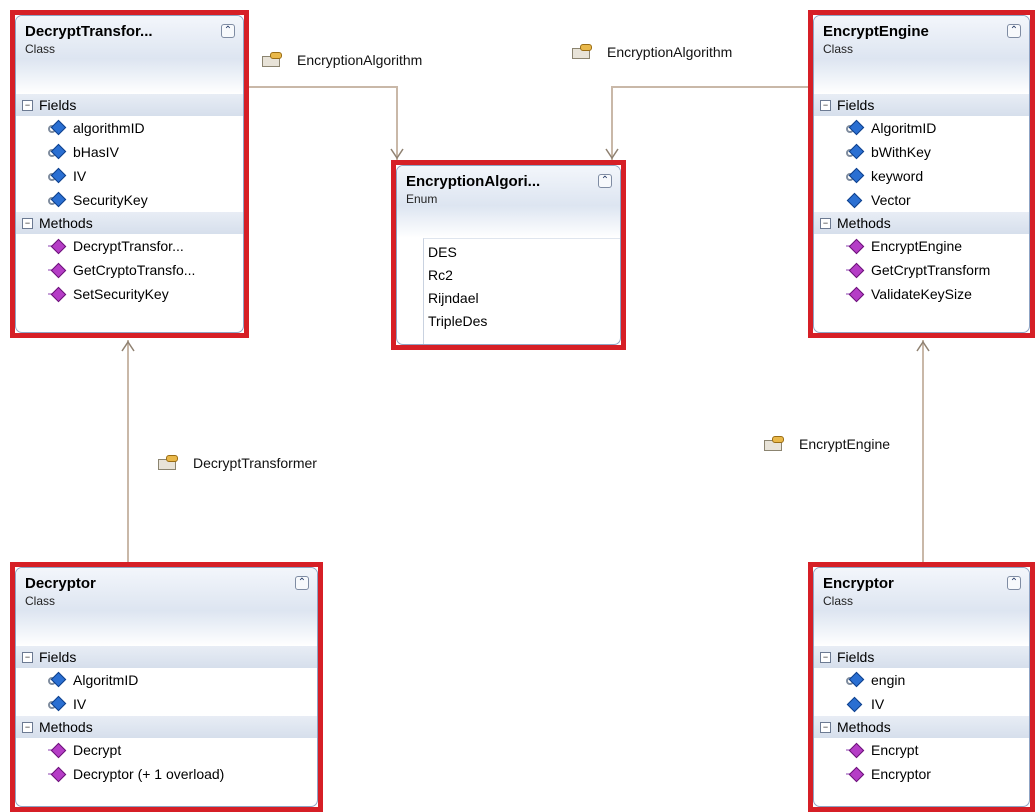 Image resolution: width=1035 pixels, height=812 pixels. I want to click on field-label: keyword, so click(897, 176).